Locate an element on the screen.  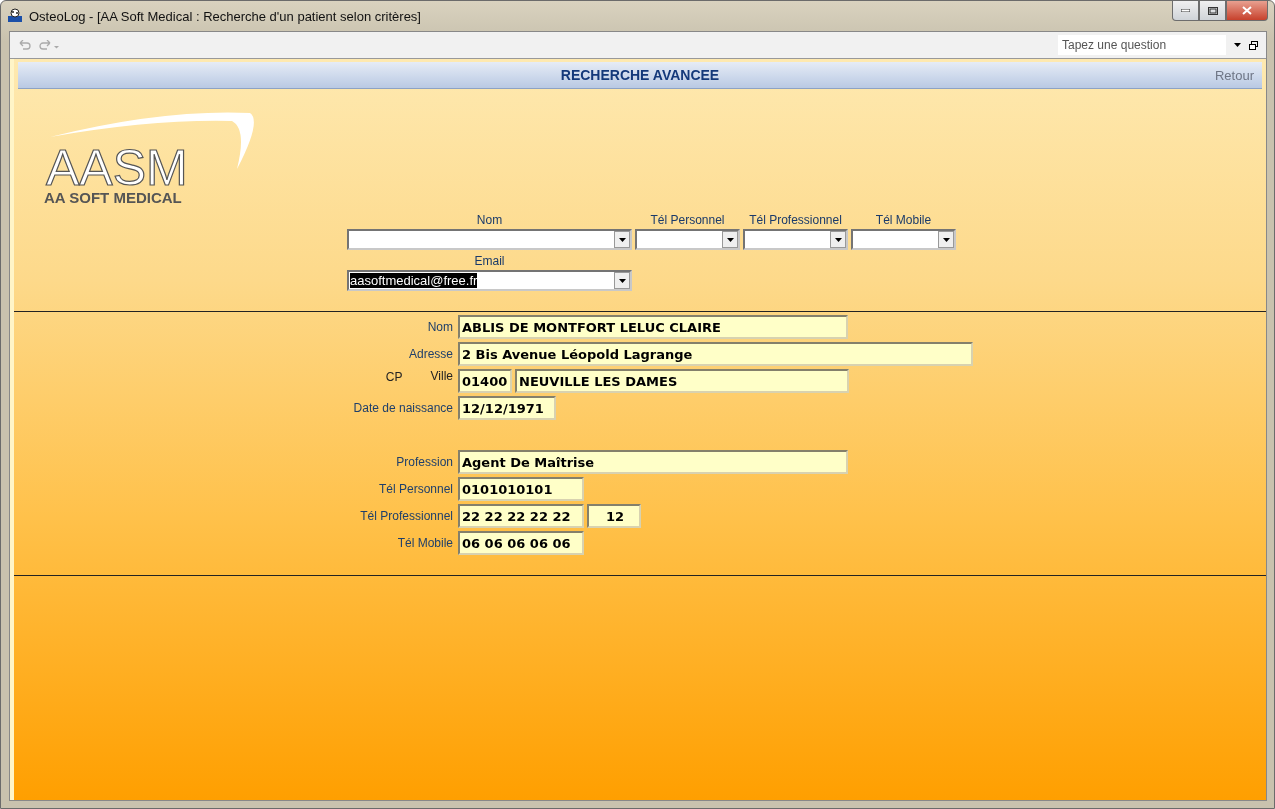
search-label: Tél Personnel is located at coordinates (687, 220).